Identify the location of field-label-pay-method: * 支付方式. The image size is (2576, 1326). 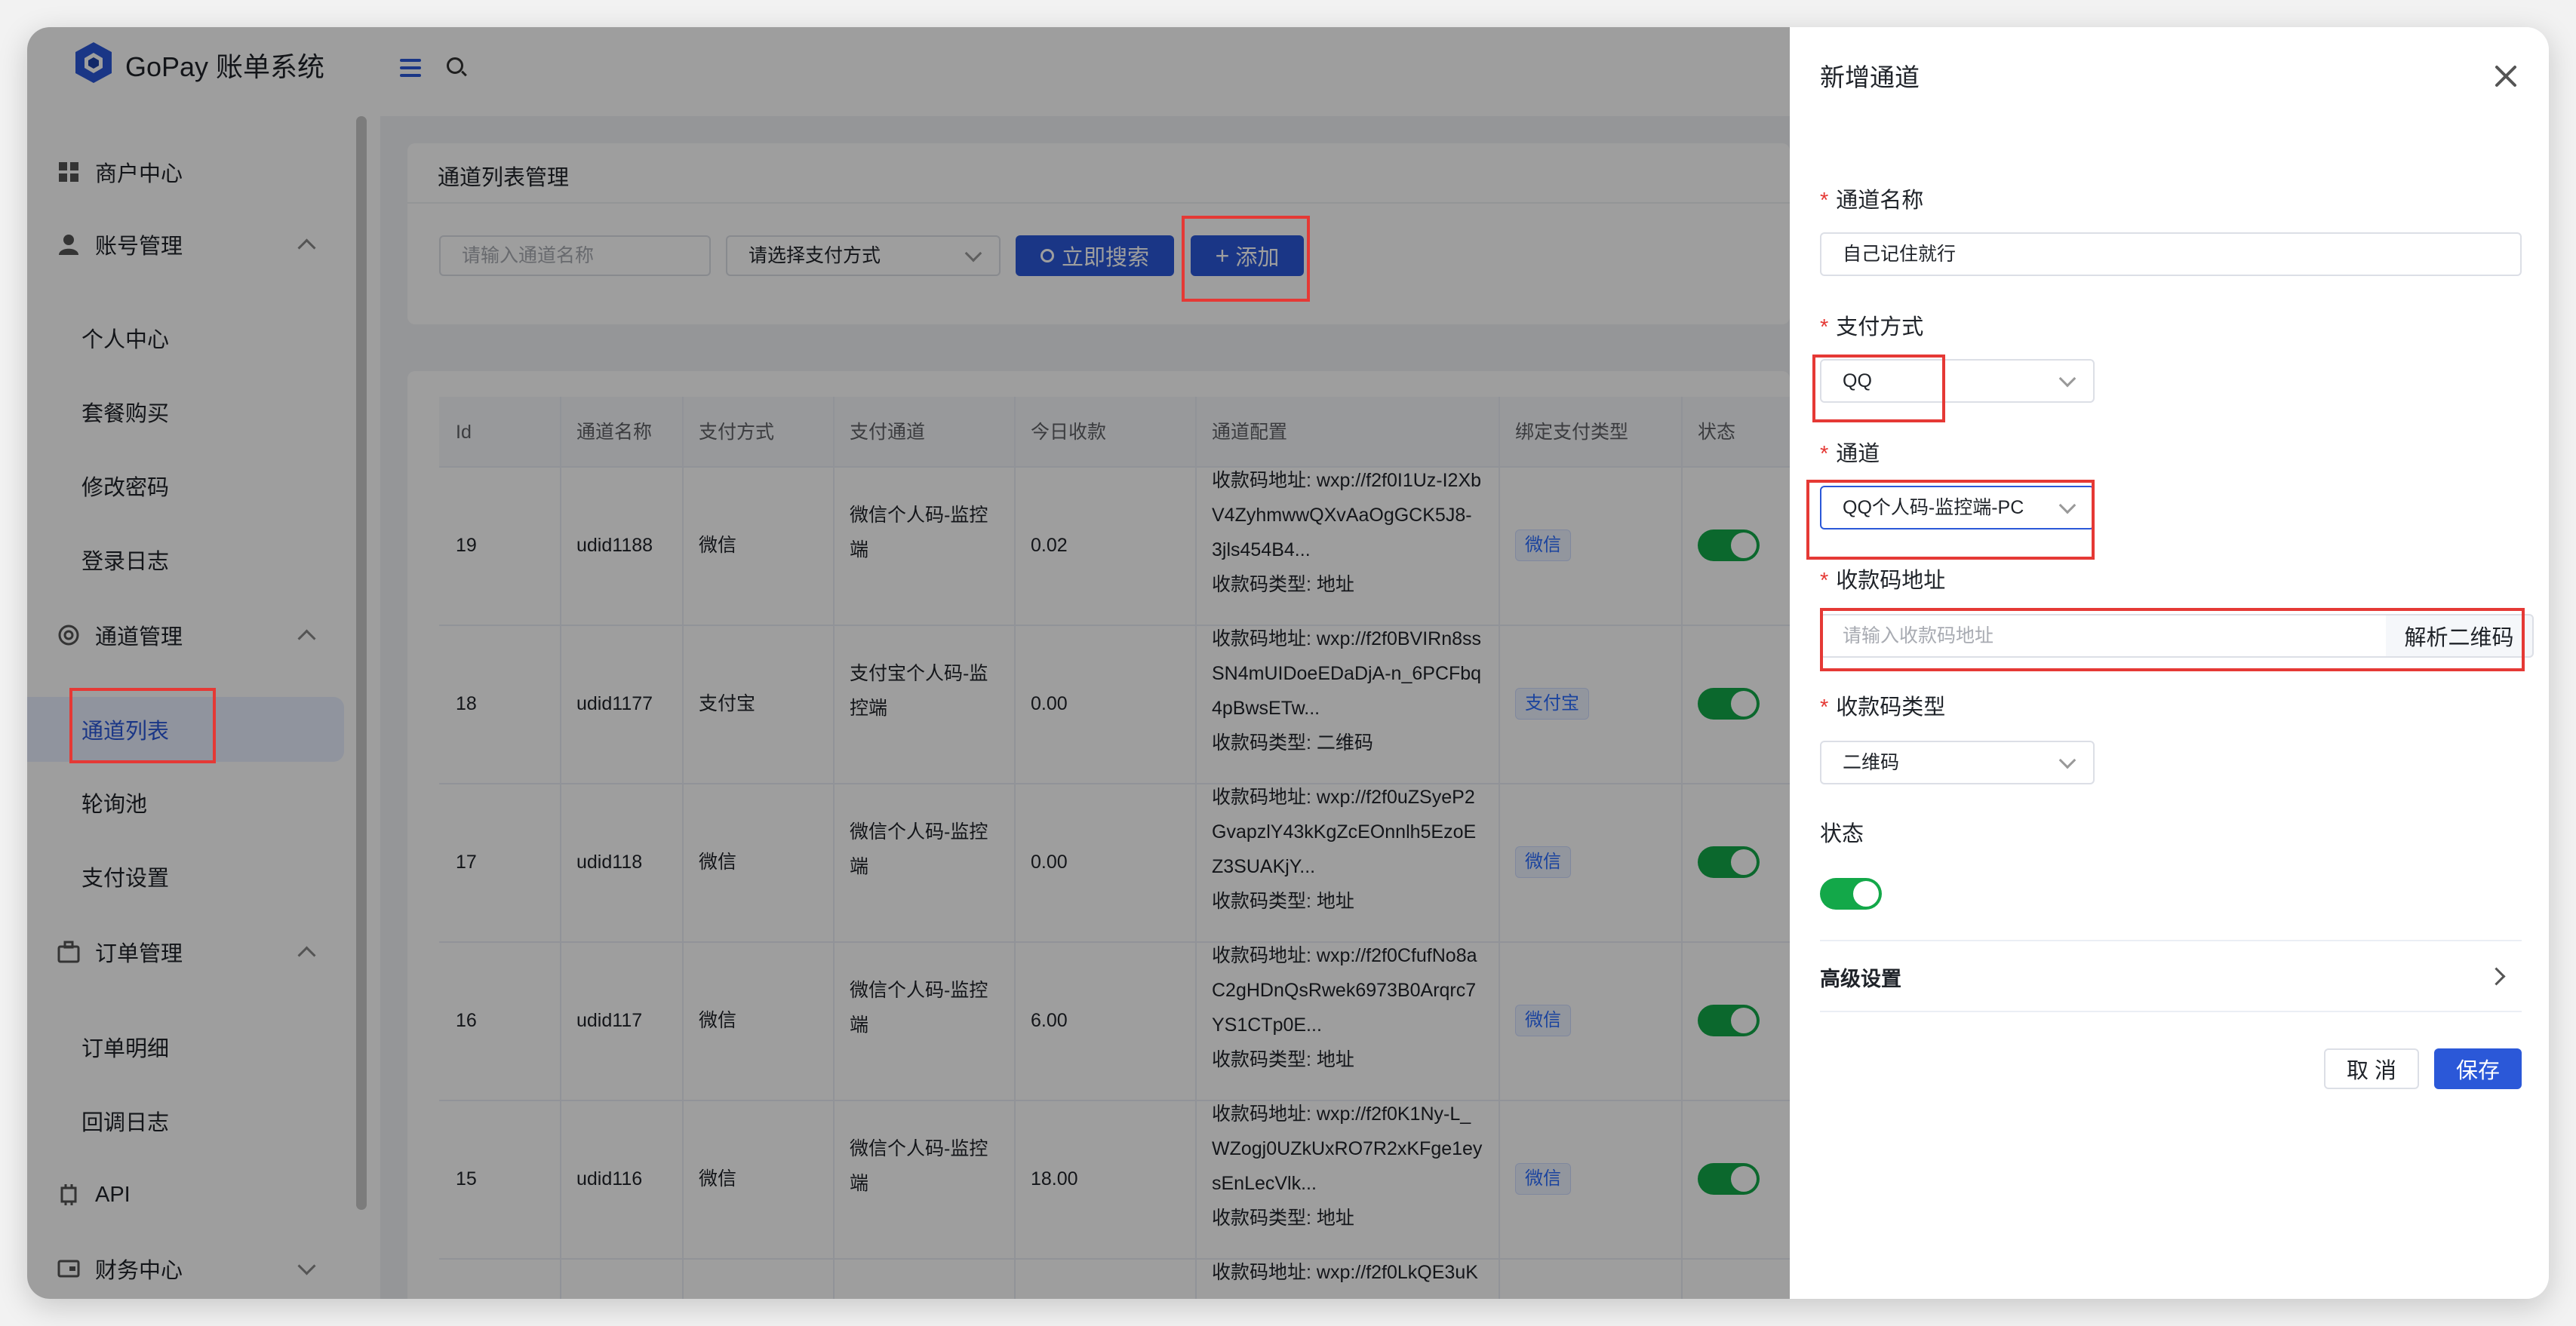
(1872, 327).